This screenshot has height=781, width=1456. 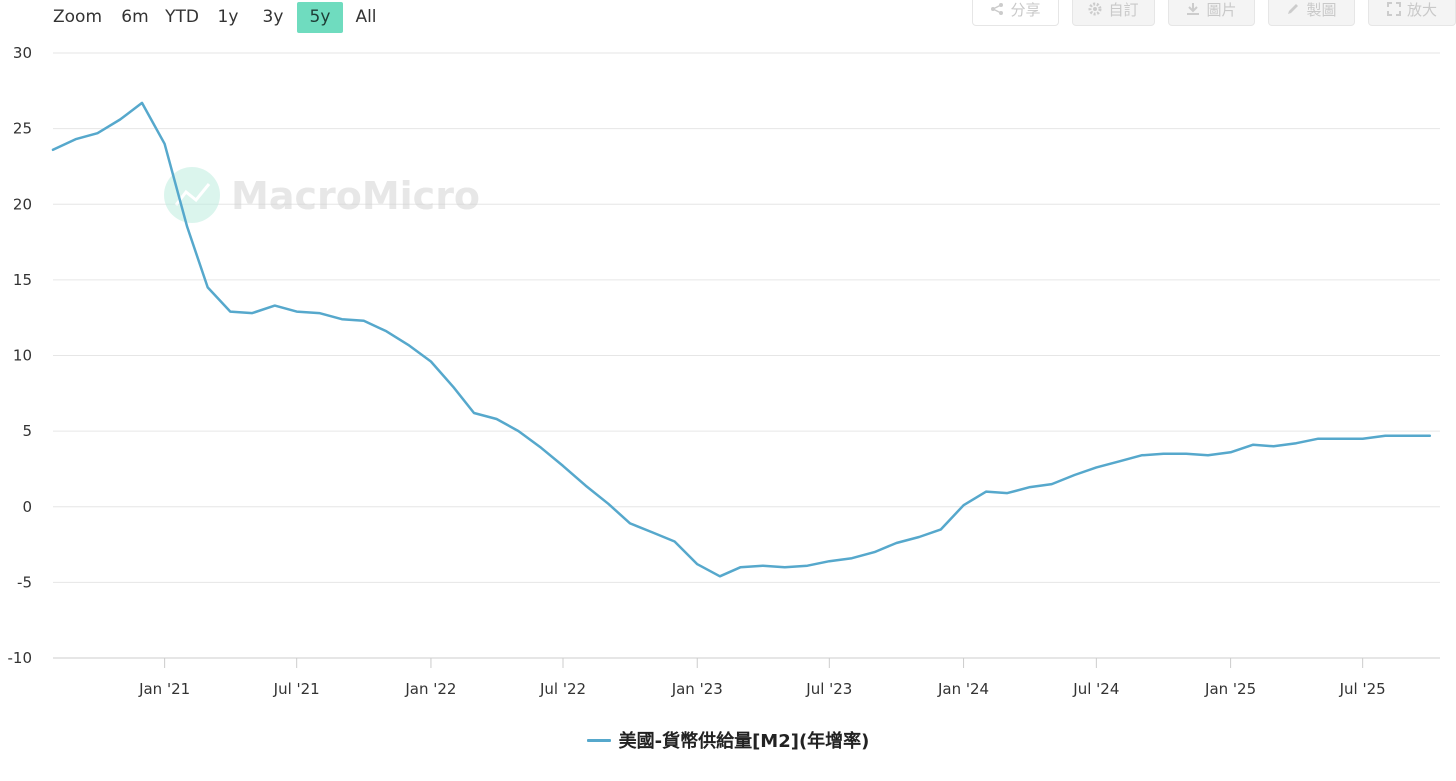 I want to click on y-tick-label: 5, so click(x=27, y=431).